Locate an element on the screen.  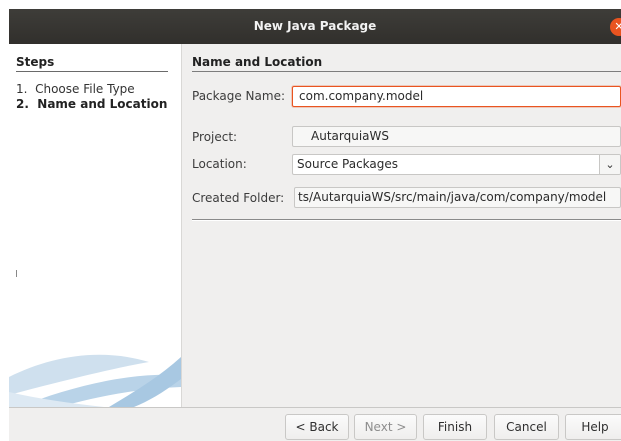
step-name-and-location: 2. Name and Location is located at coordinates (91, 104).